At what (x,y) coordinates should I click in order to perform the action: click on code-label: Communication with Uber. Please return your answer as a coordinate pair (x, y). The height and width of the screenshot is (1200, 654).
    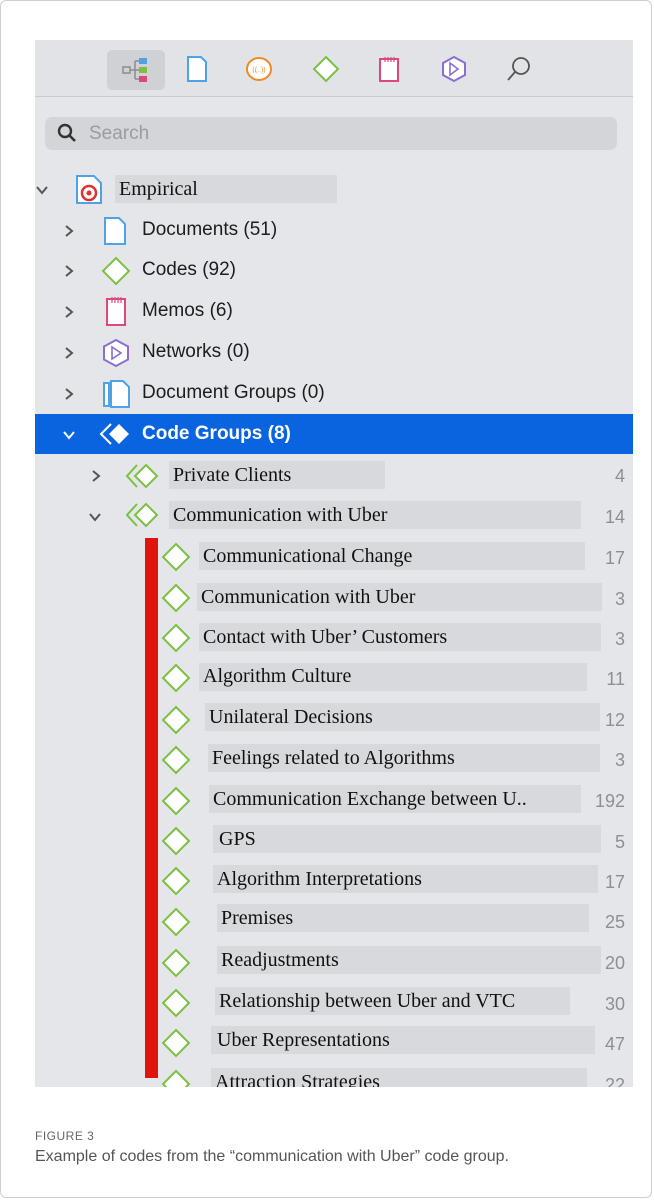
    Looking at the image, I should click on (308, 597).